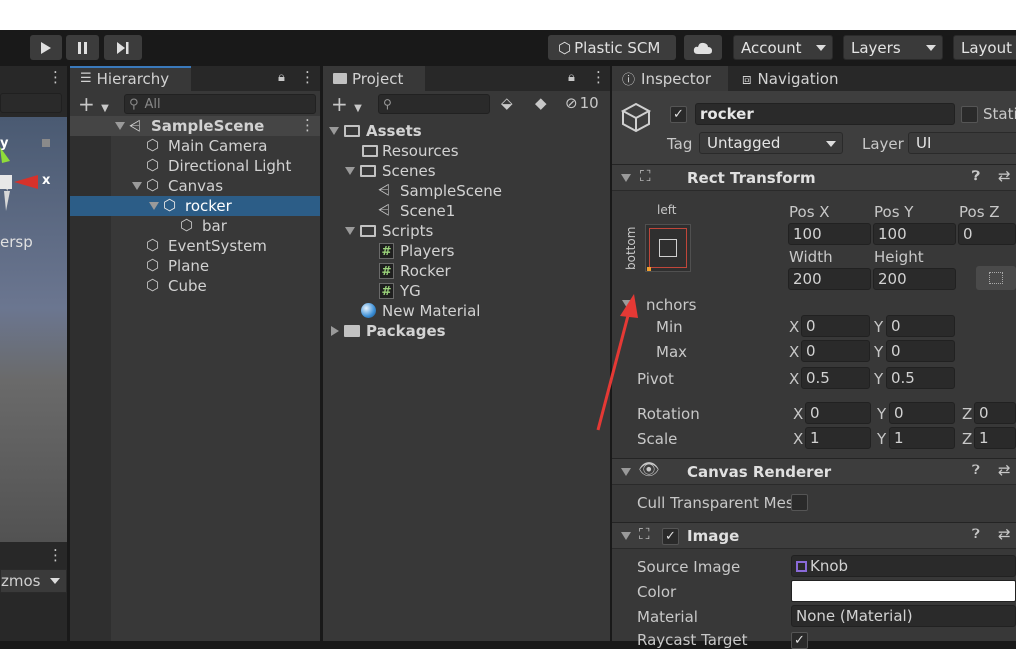 The image size is (1016, 649). Describe the element at coordinates (996, 278) in the screenshot. I see `blueprint-mode-button` at that location.